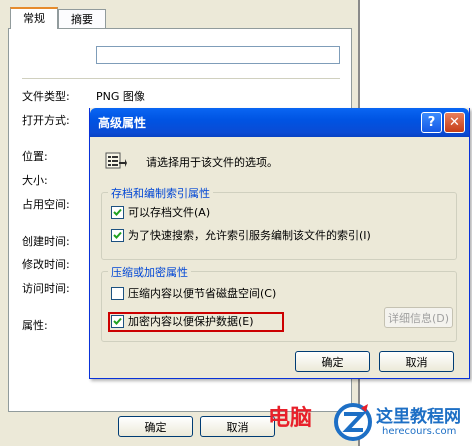 The width and height of the screenshot is (472, 446). What do you see at coordinates (46, 120) in the screenshot?
I see `open-with-label: 打开方式:` at bounding box center [46, 120].